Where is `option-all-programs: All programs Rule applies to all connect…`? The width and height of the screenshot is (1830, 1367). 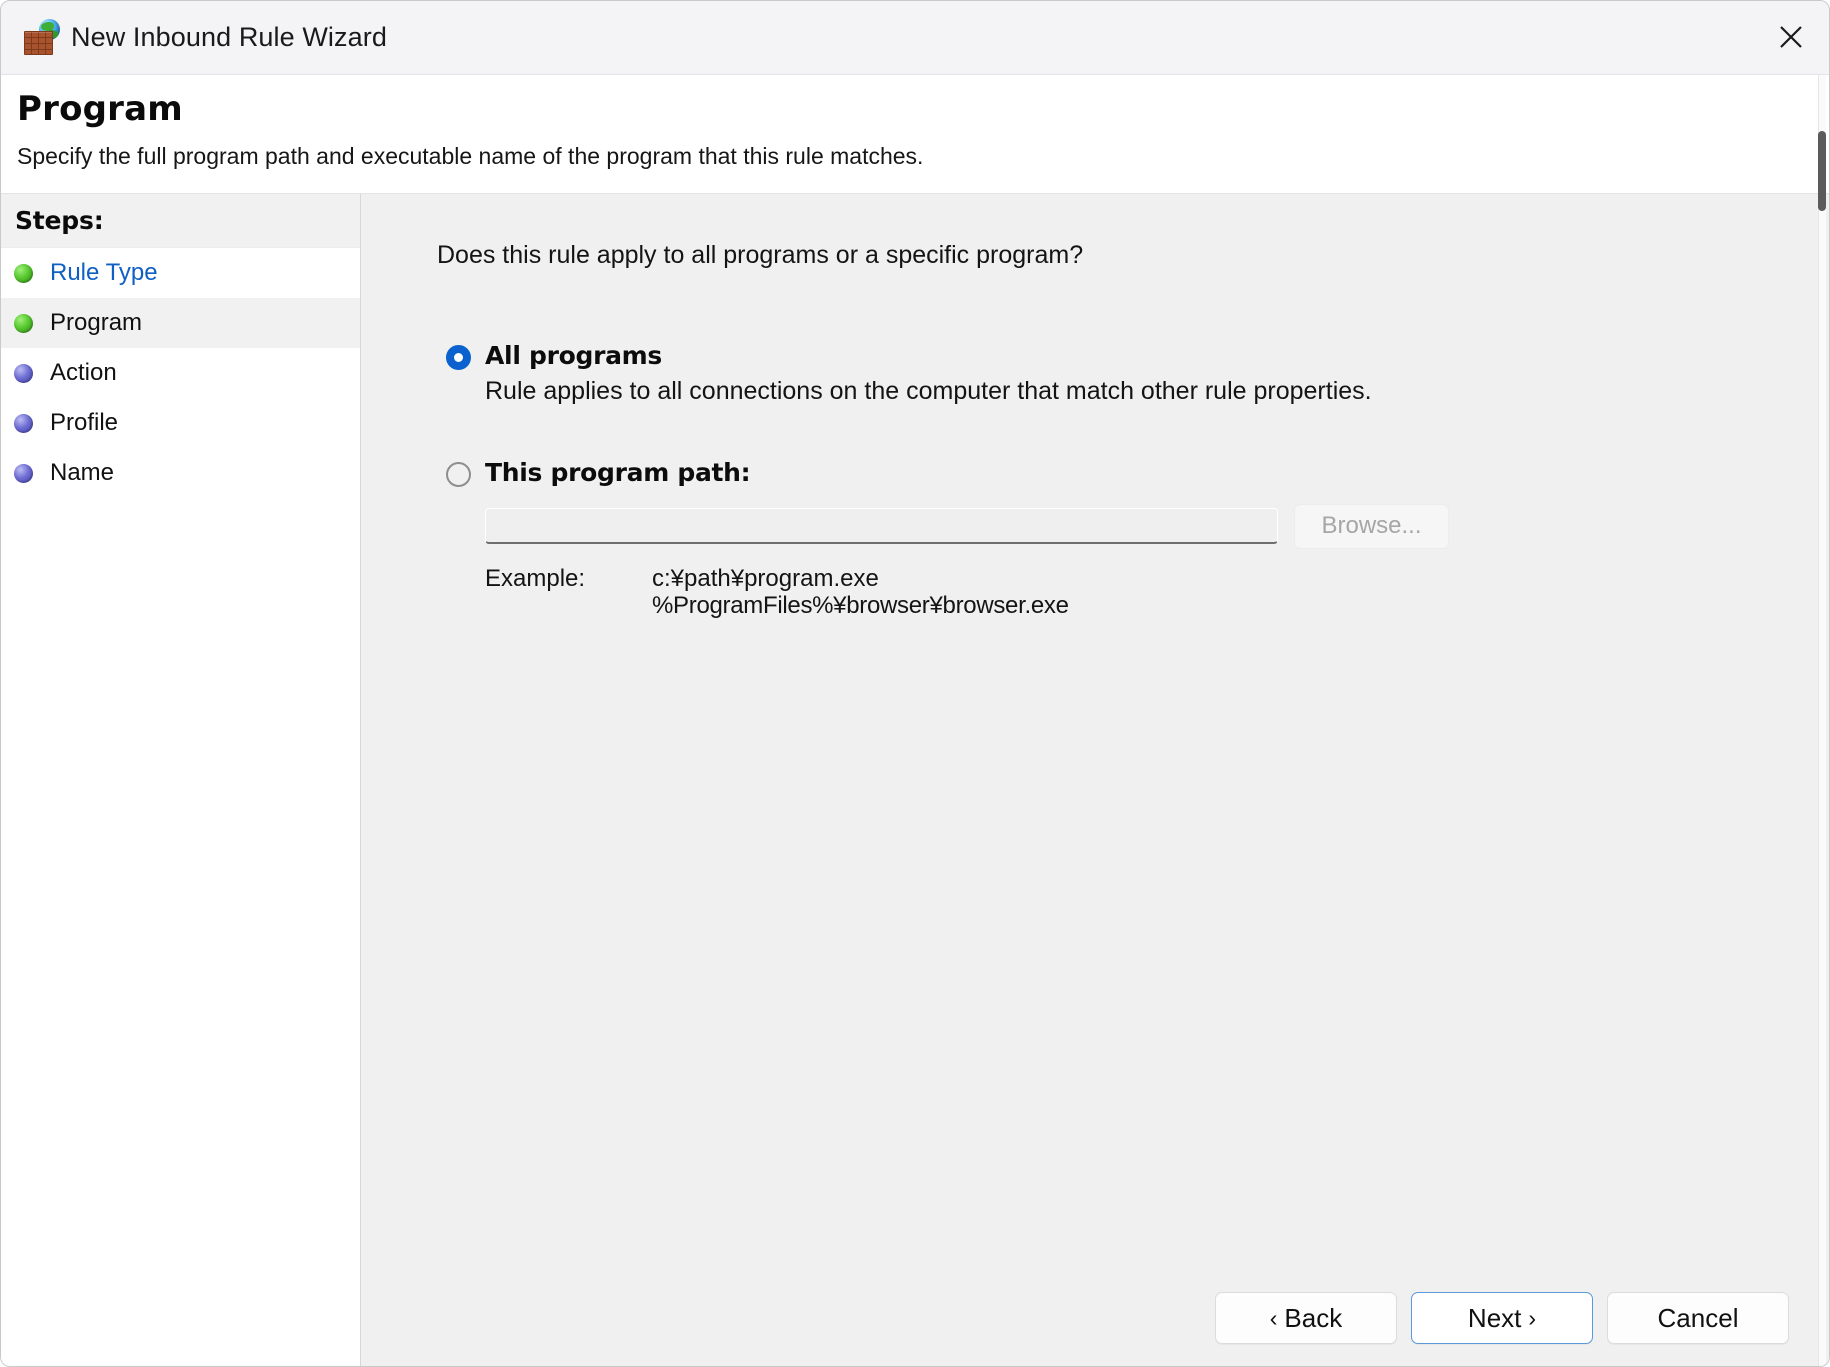
option-all-programs: All programs Rule applies to all connect… is located at coordinates (909, 373).